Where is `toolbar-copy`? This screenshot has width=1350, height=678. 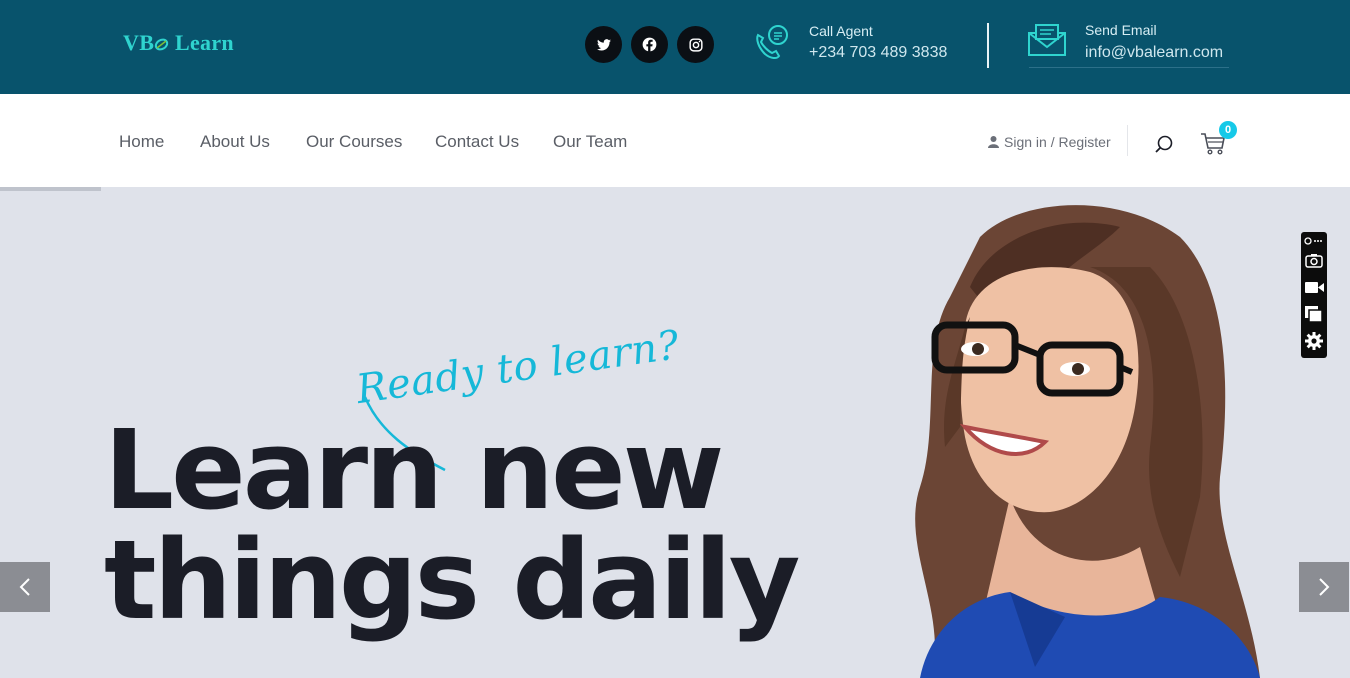
toolbar-copy is located at coordinates (1314, 314).